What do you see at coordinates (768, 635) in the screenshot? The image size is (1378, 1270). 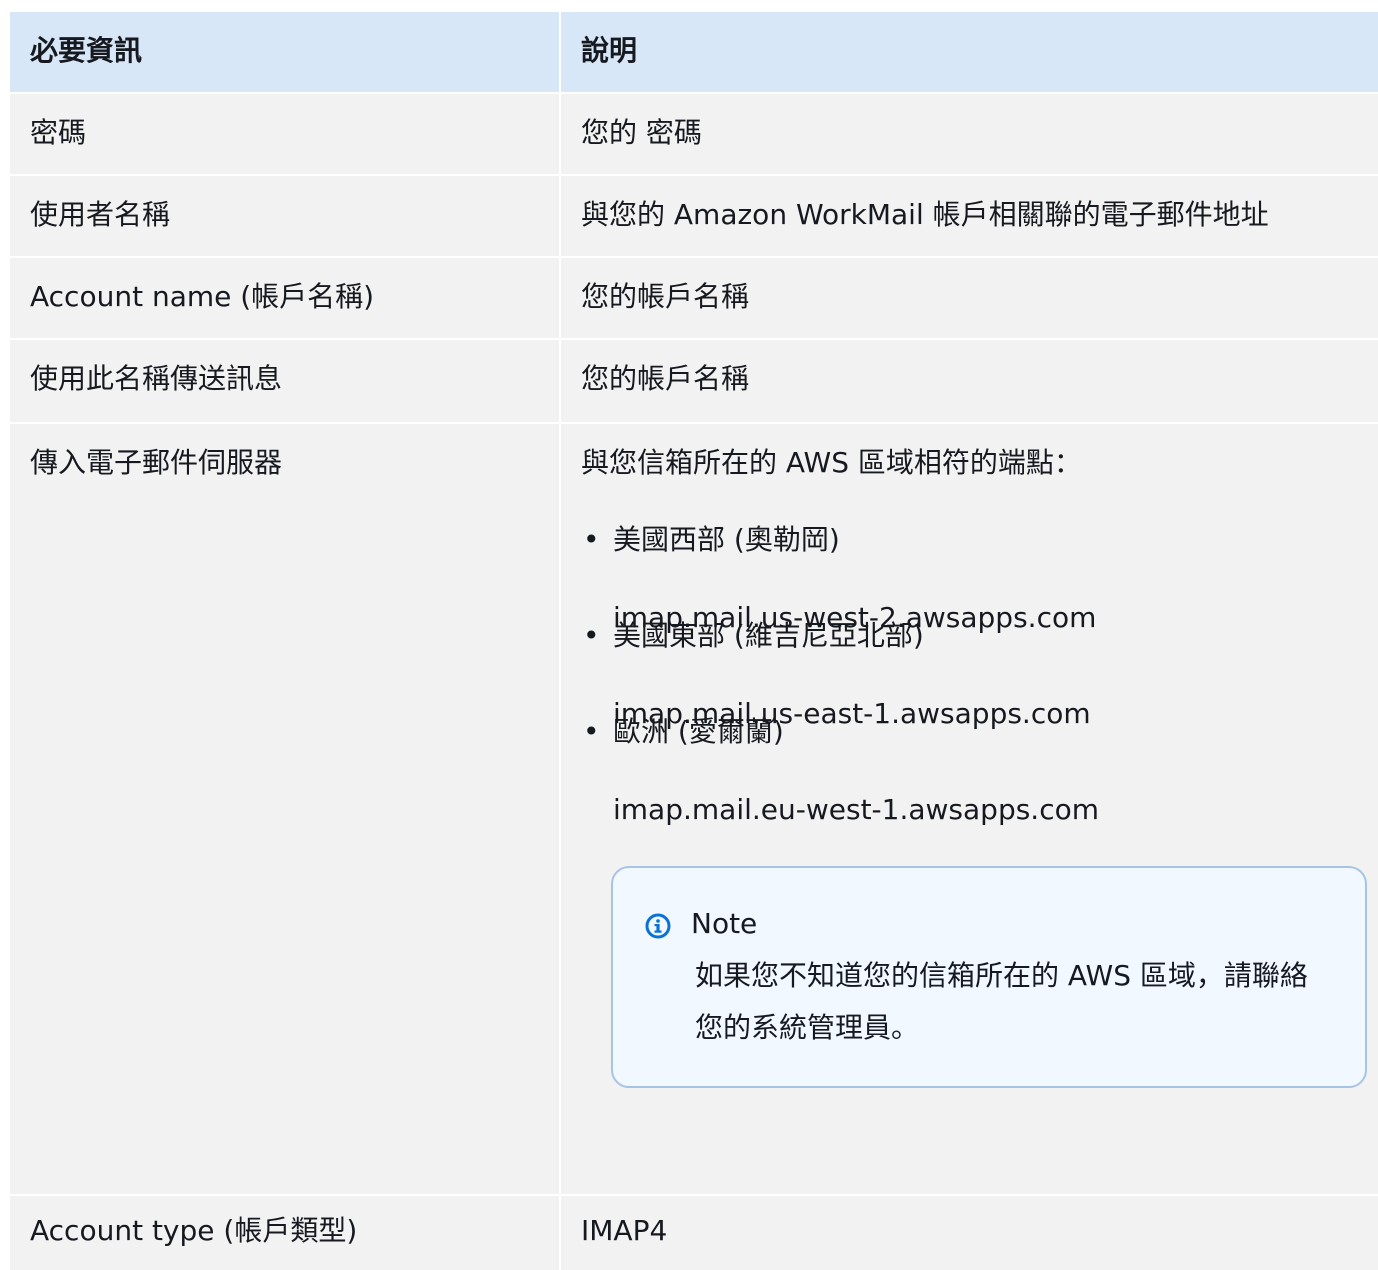 I see `region-name: 美國東部 (維吉尼亞北部)` at bounding box center [768, 635].